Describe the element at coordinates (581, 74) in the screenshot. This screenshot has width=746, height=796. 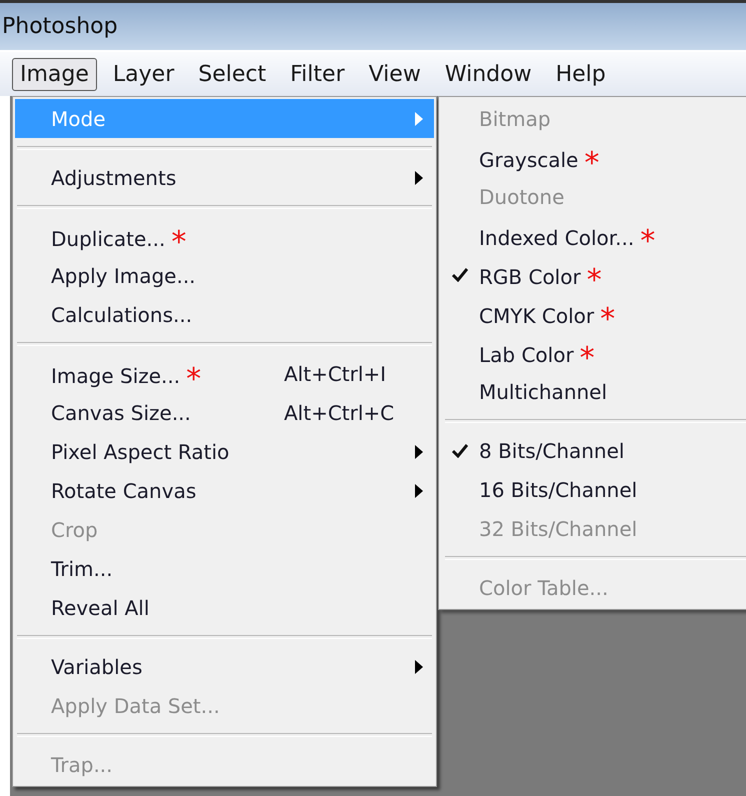
I see `menu-bar-item: Help` at that location.